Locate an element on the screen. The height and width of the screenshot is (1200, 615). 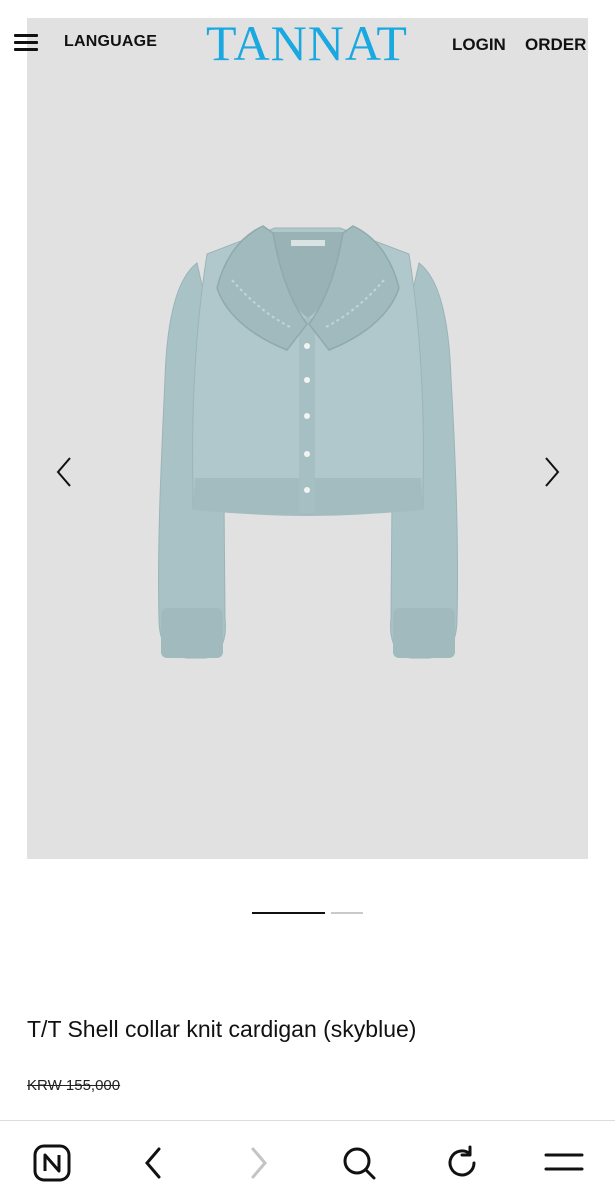
naver-home-icon is located at coordinates (52, 1163).